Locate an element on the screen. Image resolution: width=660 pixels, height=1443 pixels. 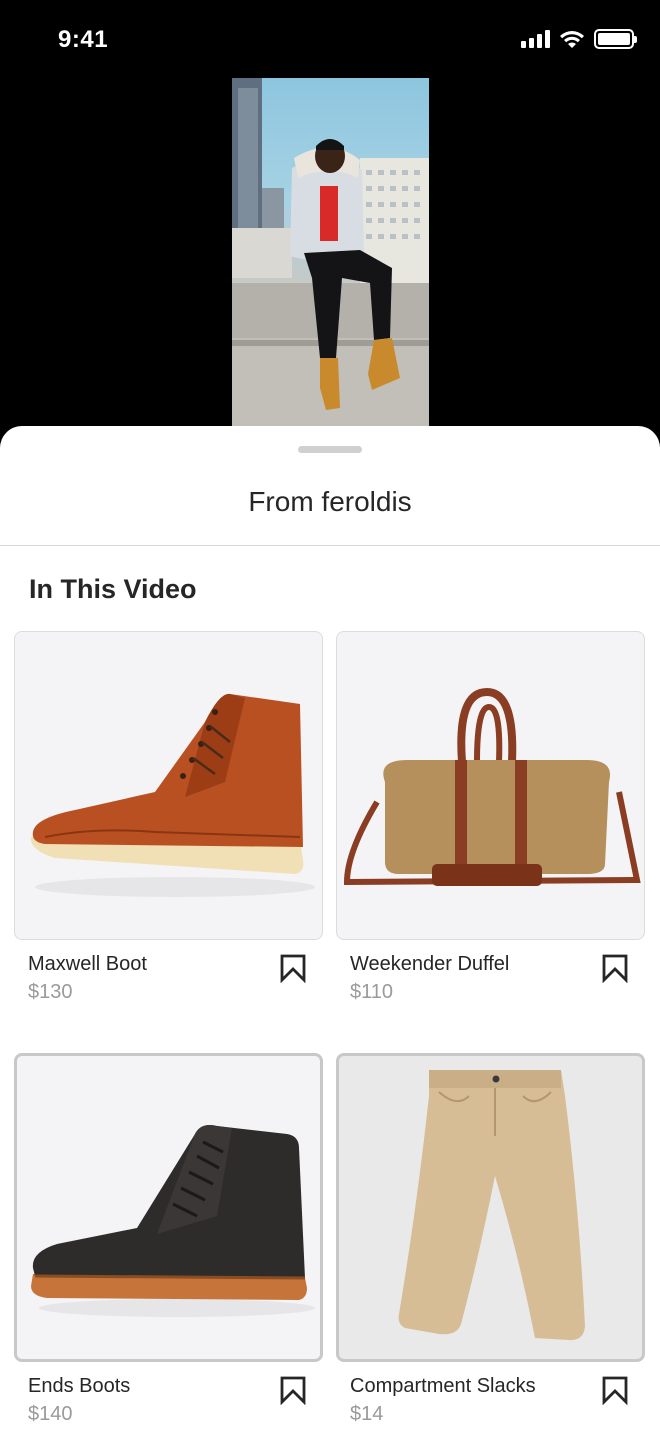
product-card-weekender-duffel: Weekender Duffel $110 is located at coordinates (491, 817).